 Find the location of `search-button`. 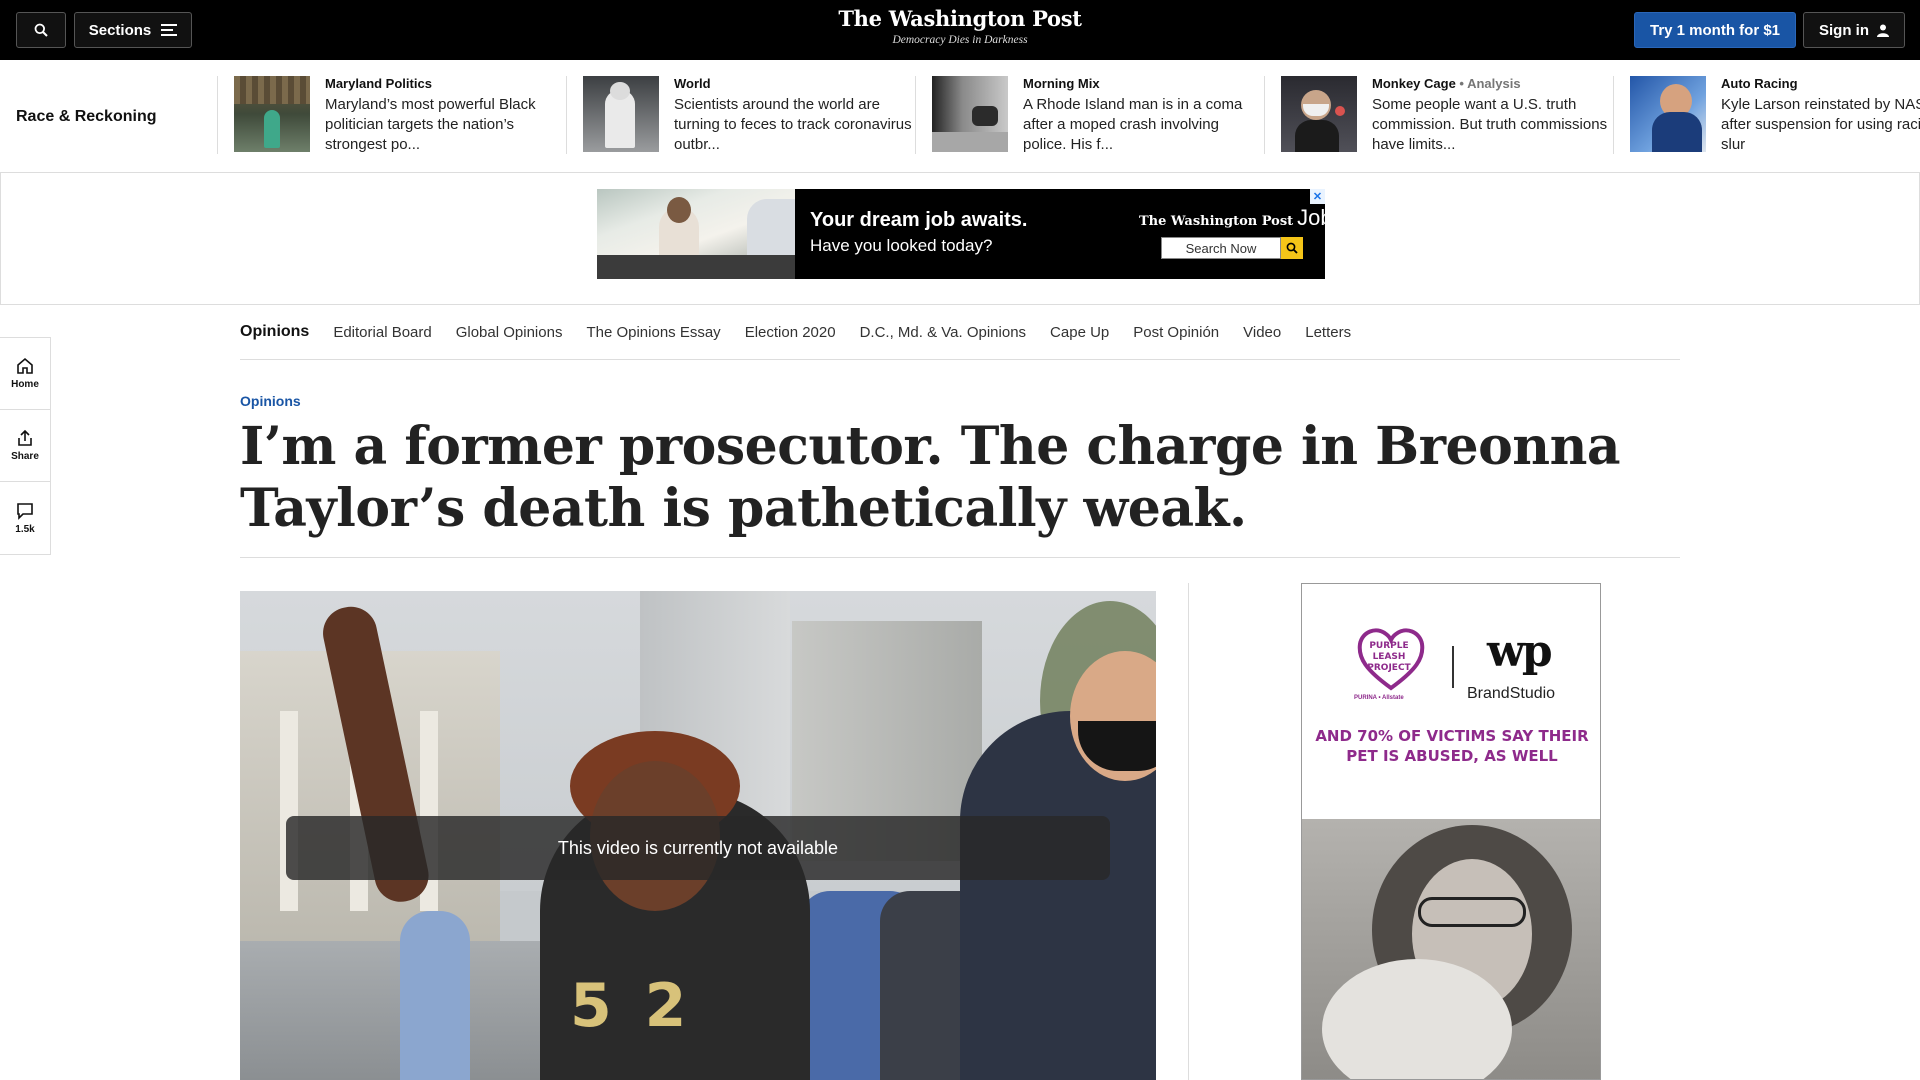

search-button is located at coordinates (41, 30).